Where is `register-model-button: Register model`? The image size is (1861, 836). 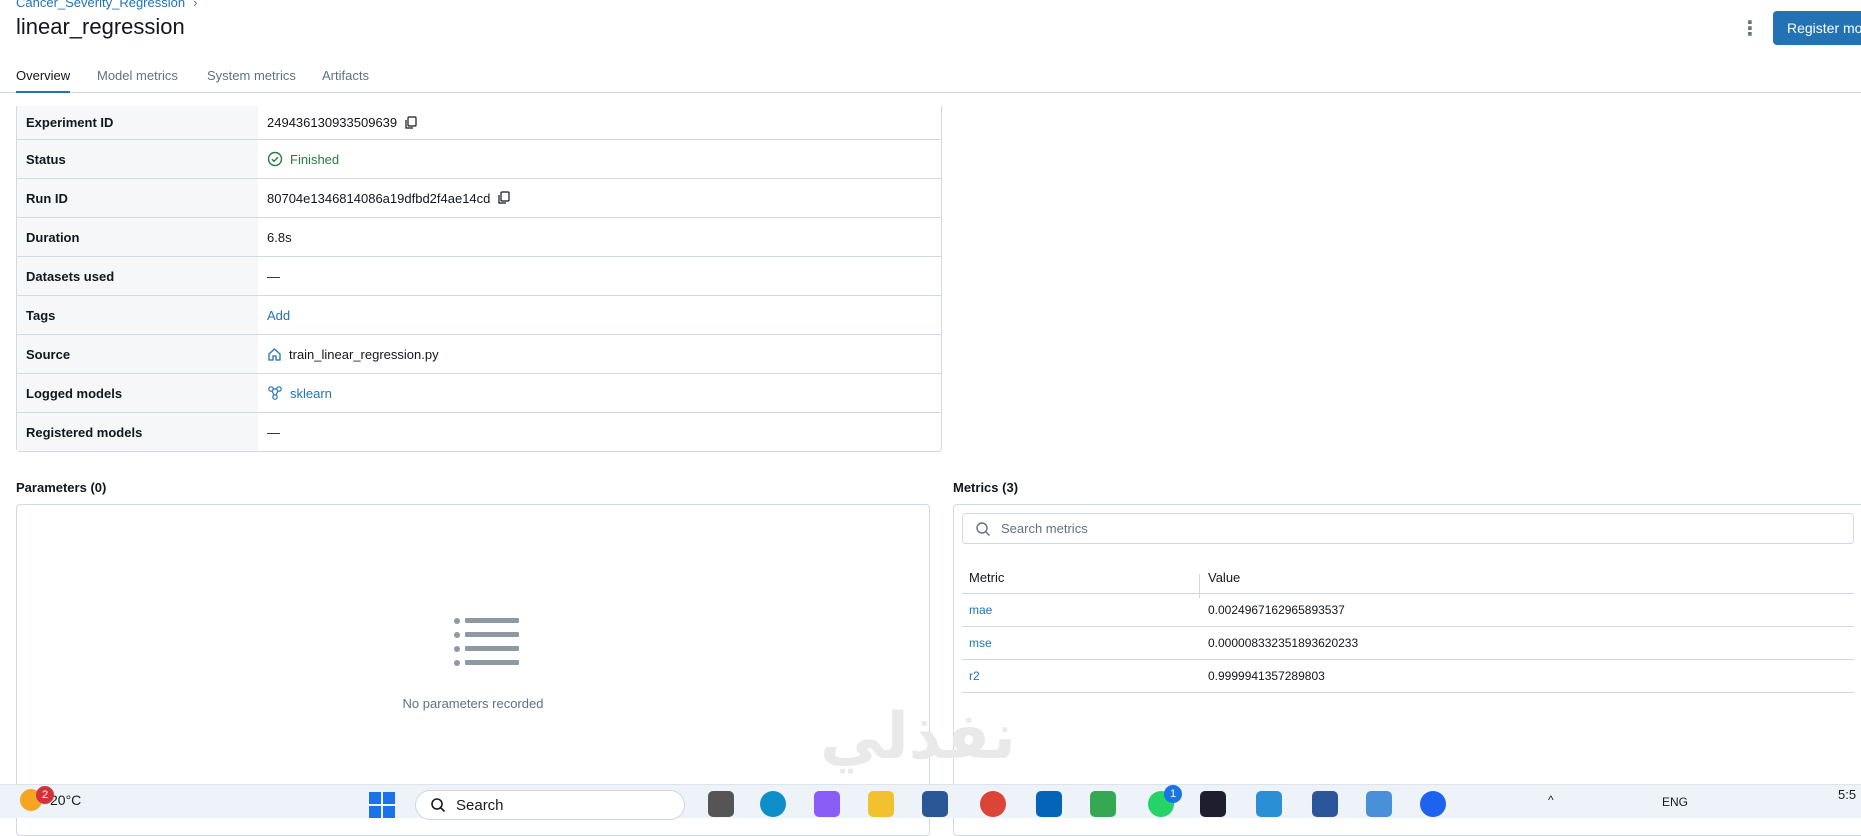 register-model-button: Register model is located at coordinates (1817, 28).